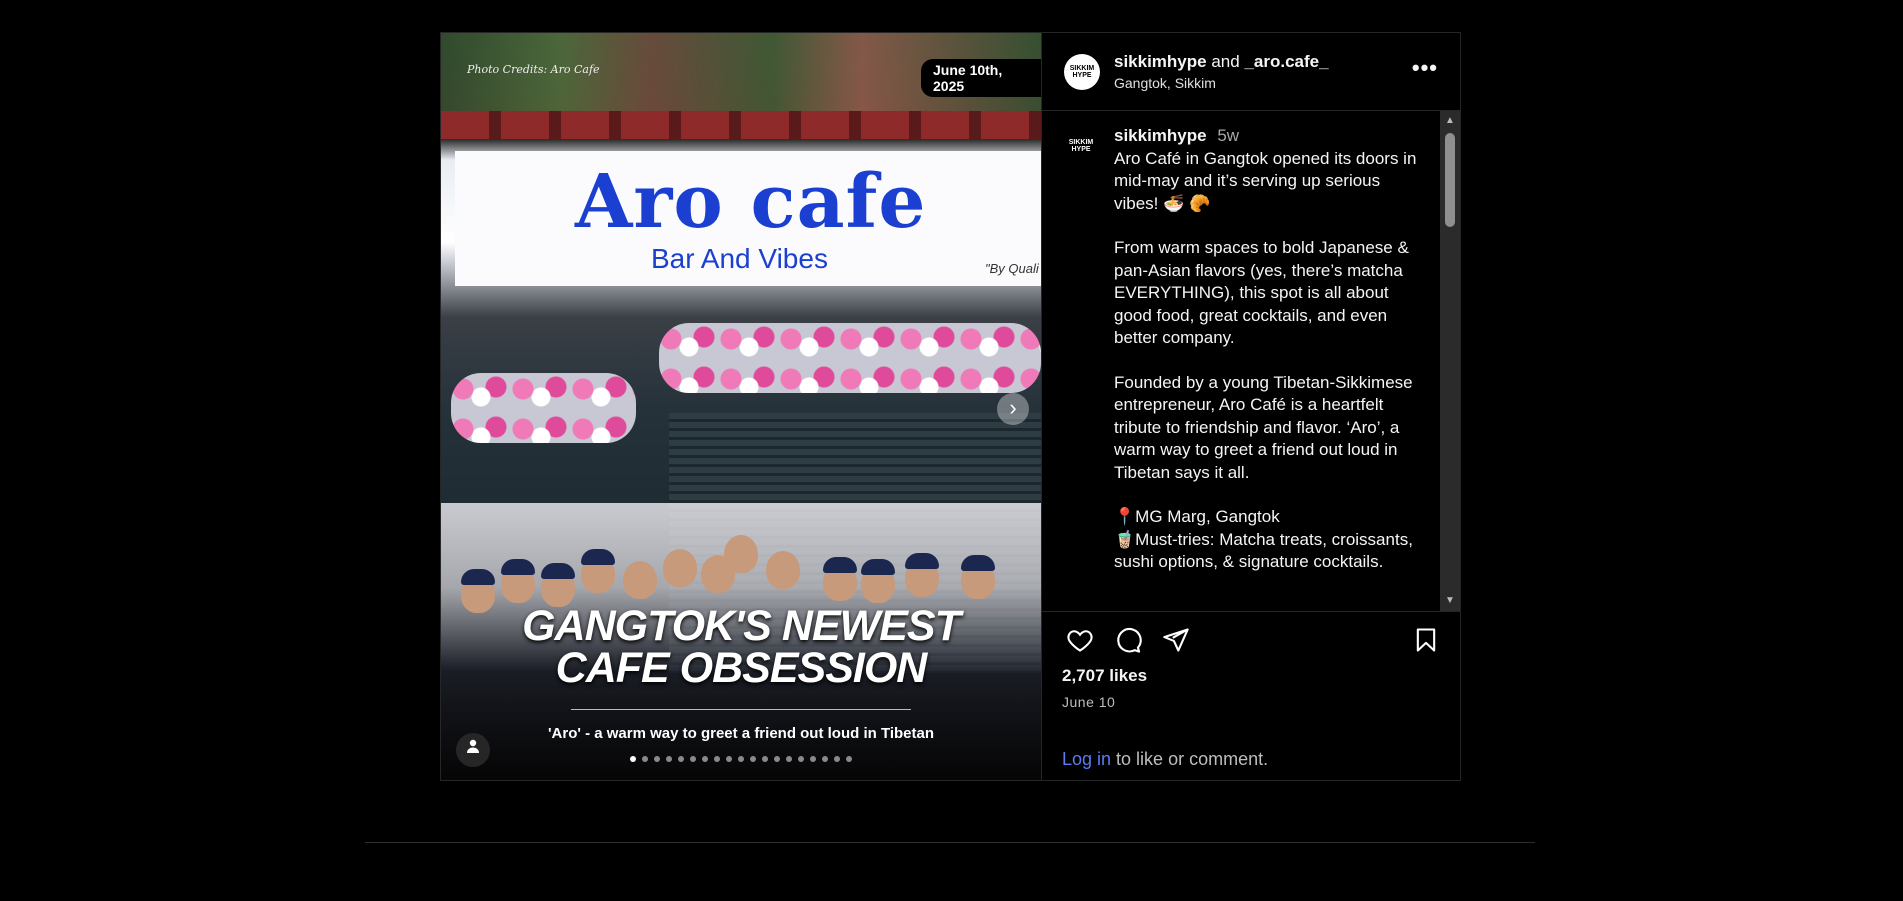 The width and height of the screenshot is (1903, 901). Describe the element at coordinates (1190, 759) in the screenshot. I see `login-rest-text: to like or comment.` at that location.